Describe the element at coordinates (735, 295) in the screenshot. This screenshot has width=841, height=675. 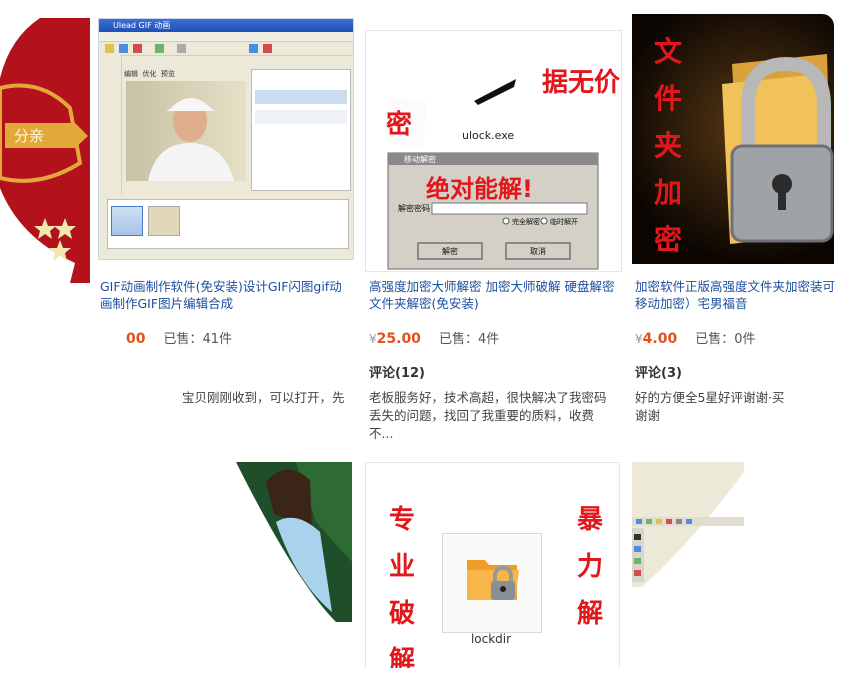
I see `product-title: 加密软件正版高强度文件夹加密装可移动加密）宅男福音` at that location.